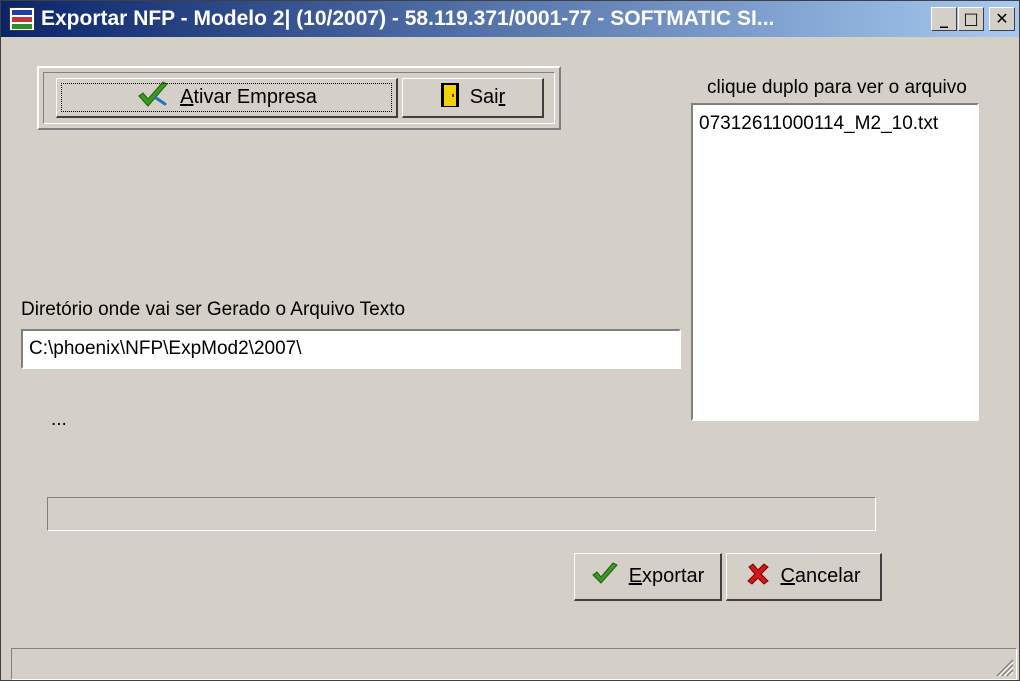 The width and height of the screenshot is (1020, 681). Describe the element at coordinates (820, 576) in the screenshot. I see `cancelar-label: Cancelar` at that location.